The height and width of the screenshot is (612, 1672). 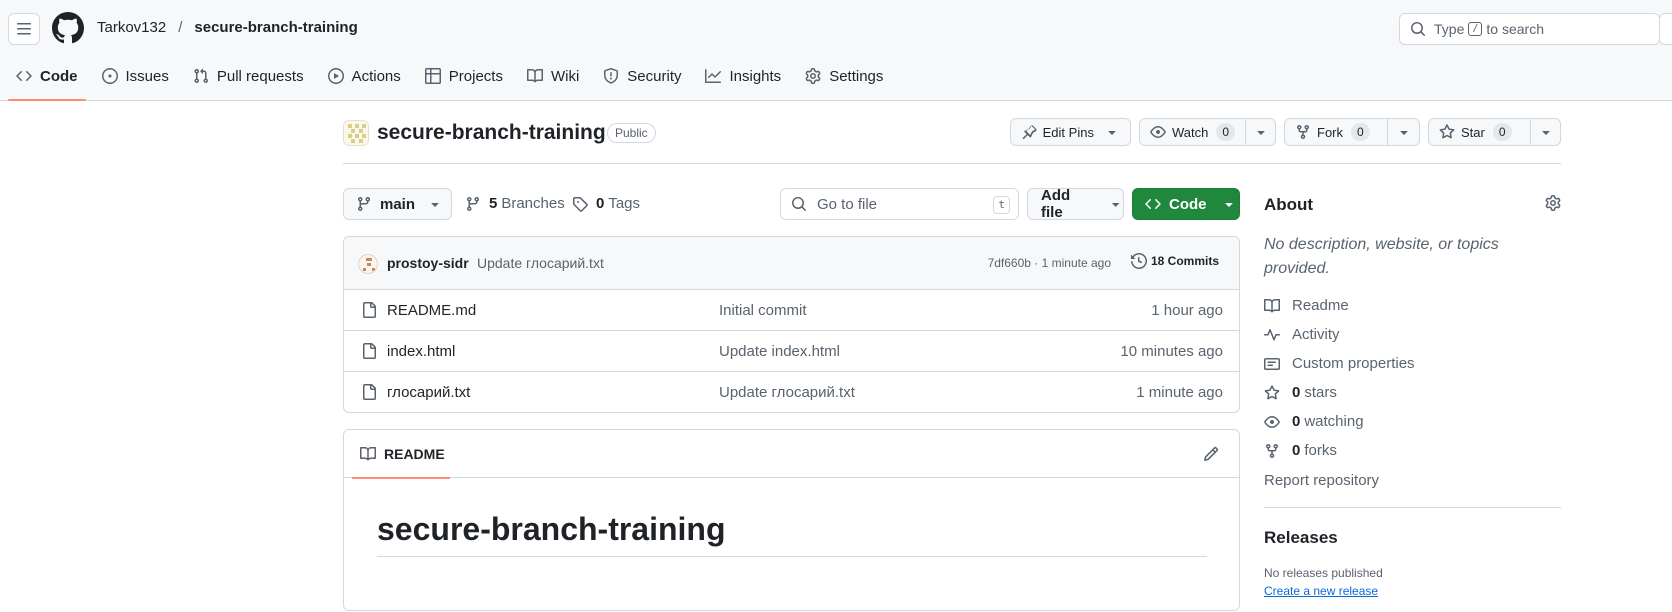 What do you see at coordinates (1296, 450) in the screenshot?
I see `forks-count: 0` at bounding box center [1296, 450].